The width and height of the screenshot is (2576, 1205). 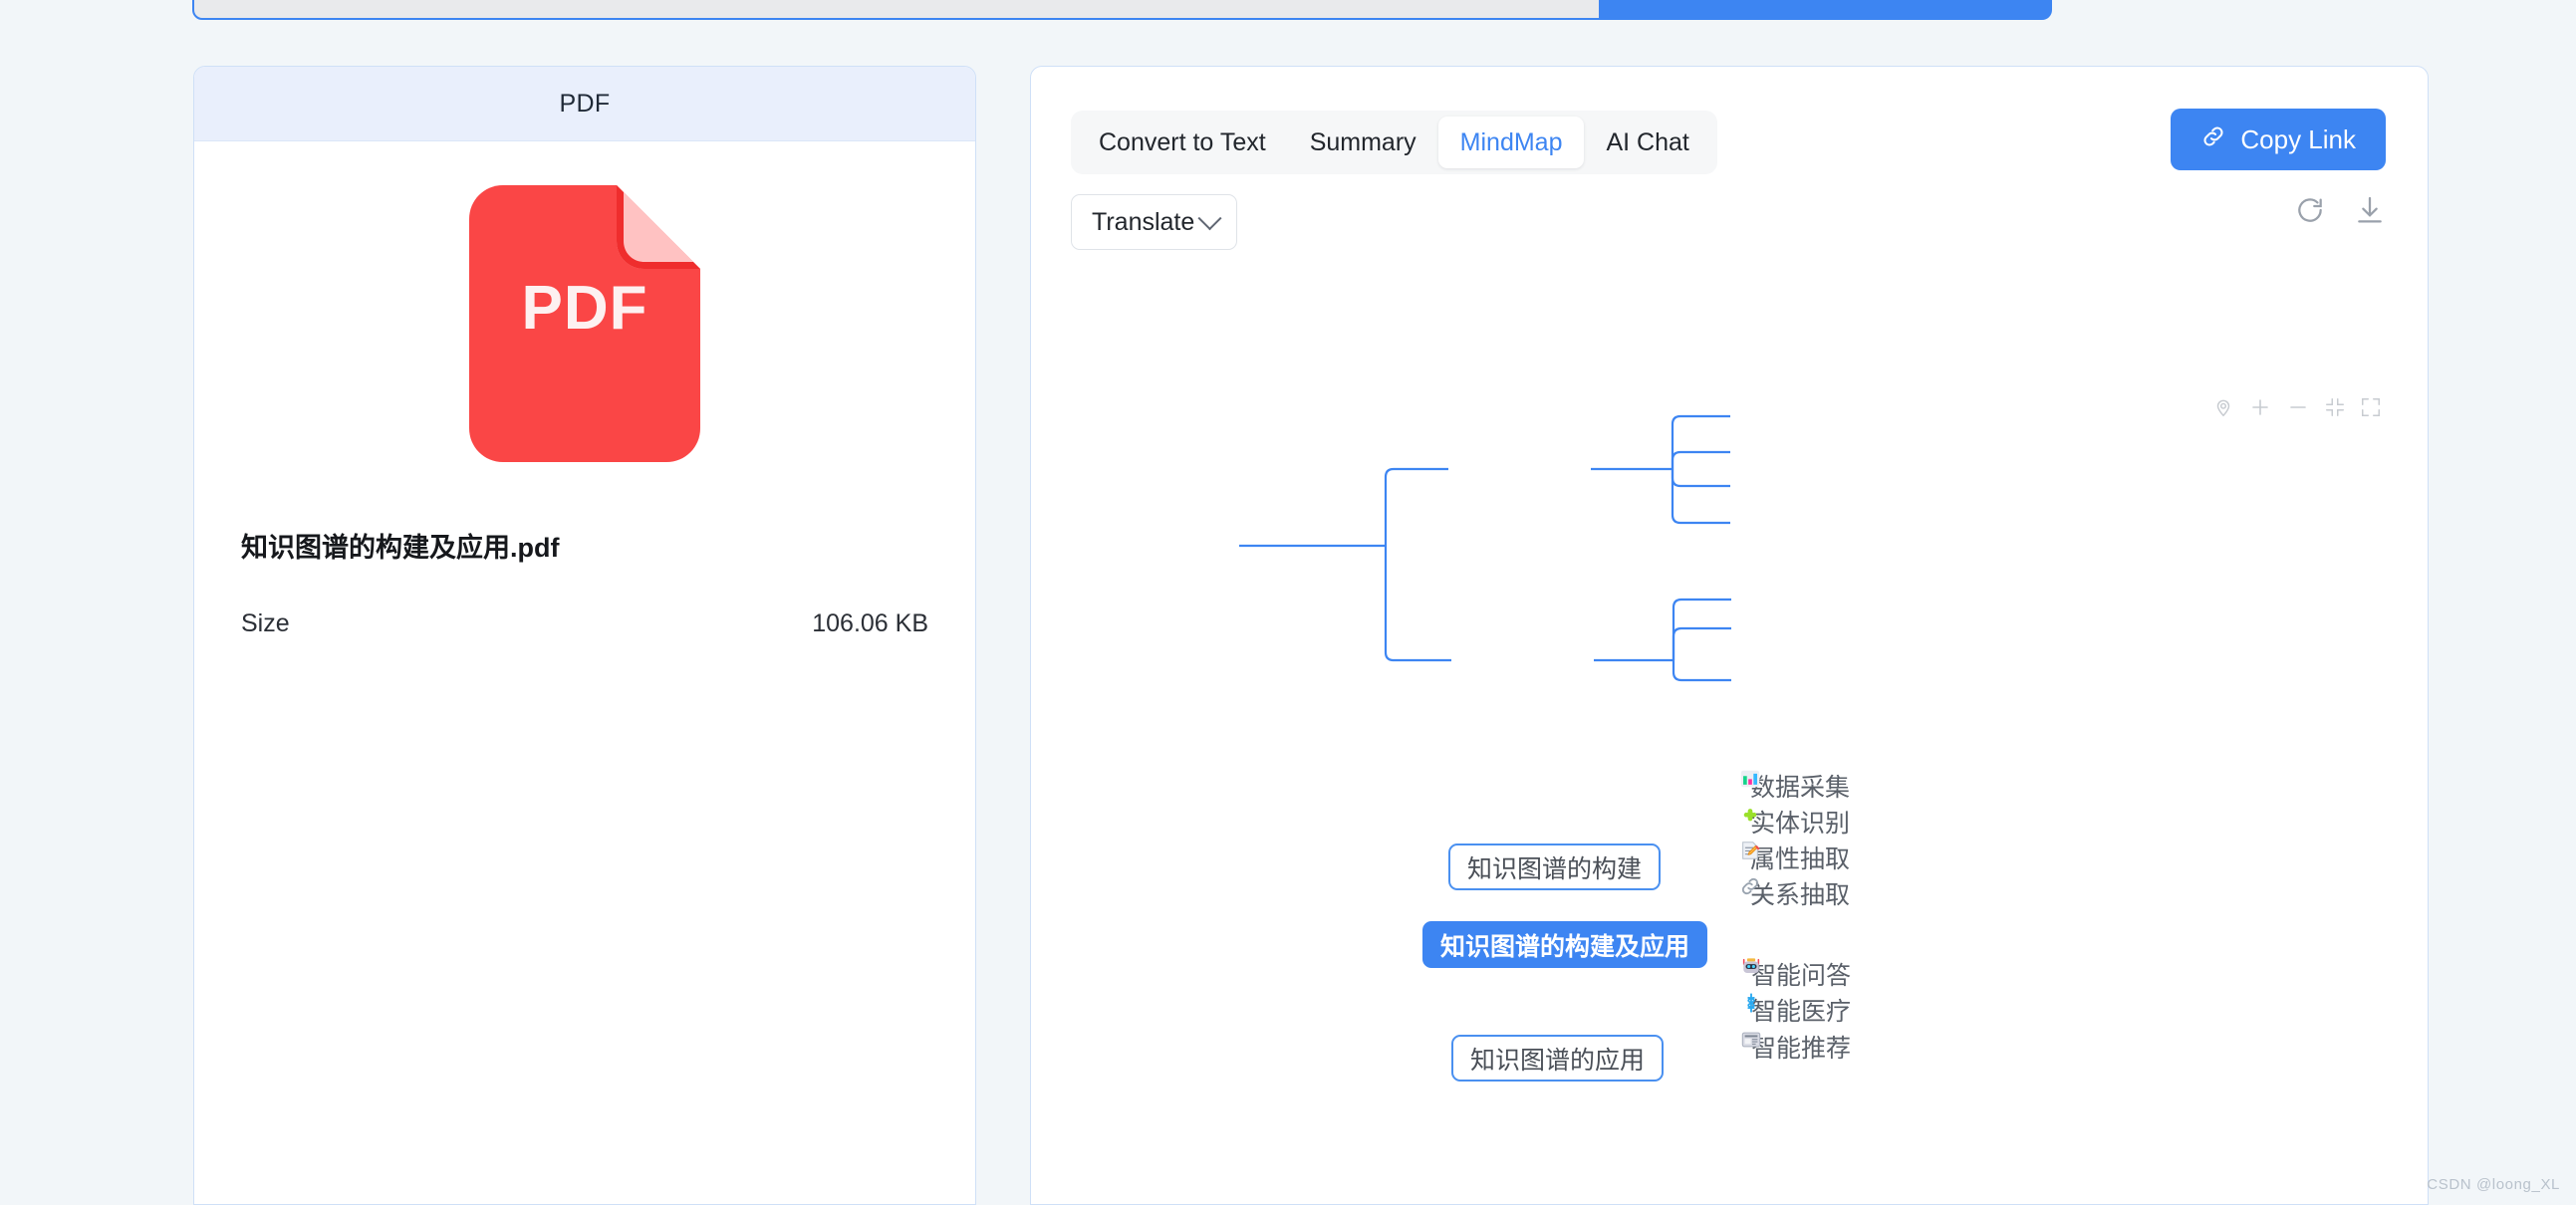 What do you see at coordinates (1800, 788) in the screenshot?
I see `mindmap-leaf-label: 数据采集` at bounding box center [1800, 788].